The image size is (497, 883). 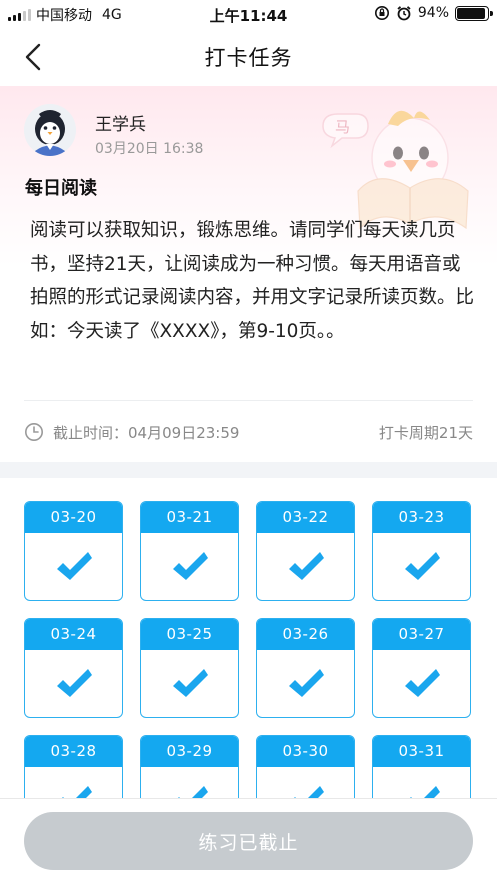 What do you see at coordinates (248, 400) in the screenshot?
I see `divider` at bounding box center [248, 400].